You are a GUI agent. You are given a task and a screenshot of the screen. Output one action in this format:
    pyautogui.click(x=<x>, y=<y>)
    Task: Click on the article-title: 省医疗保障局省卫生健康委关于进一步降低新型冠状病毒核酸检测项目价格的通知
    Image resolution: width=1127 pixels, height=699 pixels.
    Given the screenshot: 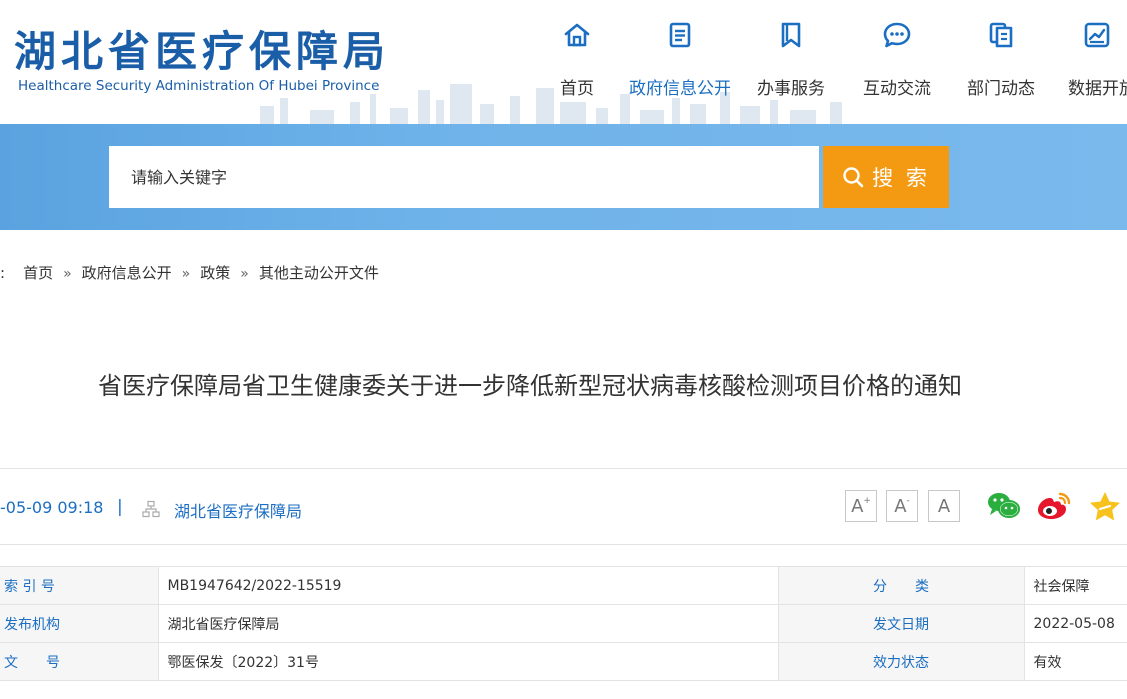 What is the action you would take?
    pyautogui.click(x=530, y=386)
    